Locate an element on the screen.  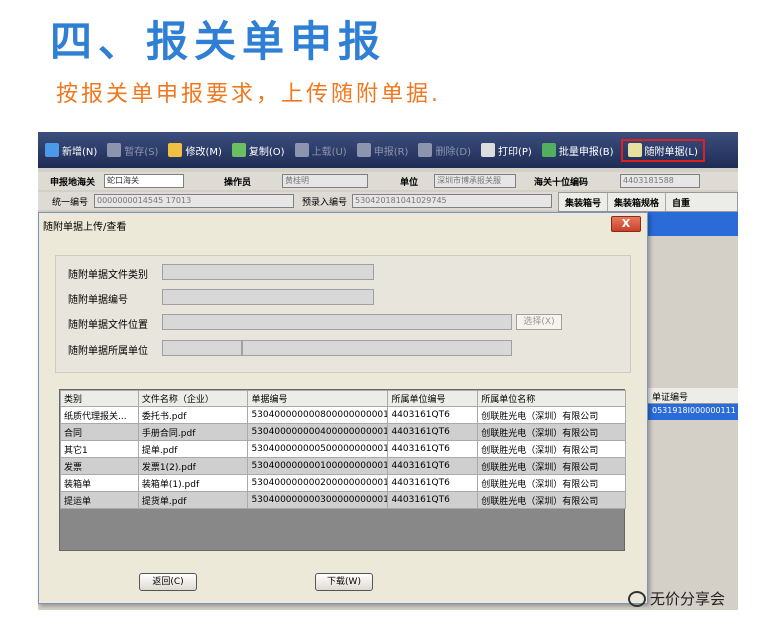
upload-icon is located at coordinates (301, 150).